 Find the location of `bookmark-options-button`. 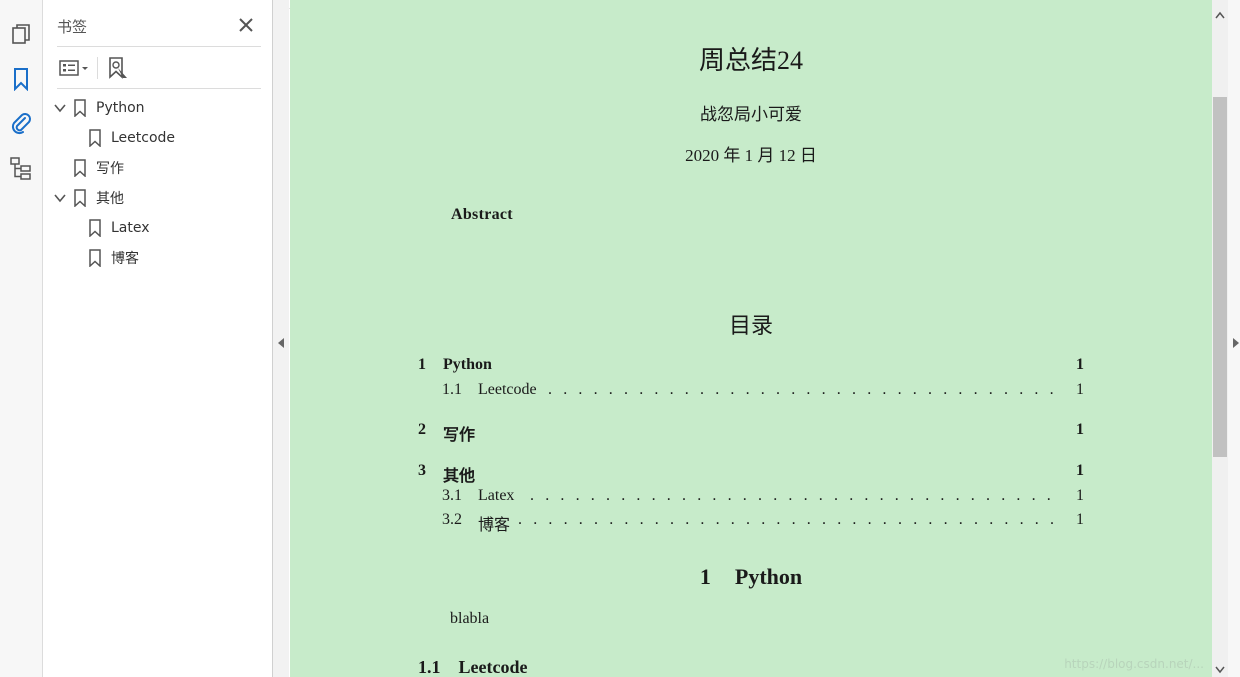

bookmark-options-button is located at coordinates (75, 68).